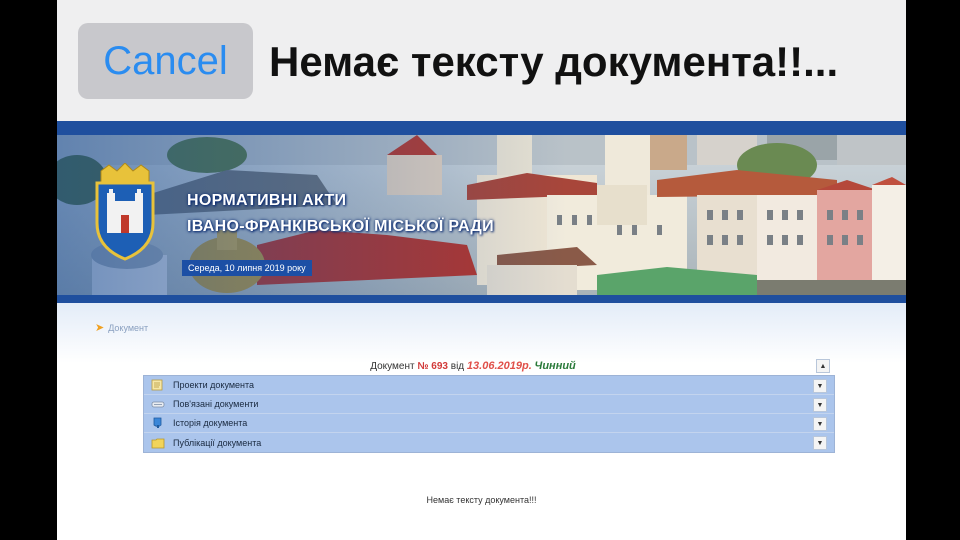  What do you see at coordinates (157, 385) in the screenshot?
I see `folder-doc-icon` at bounding box center [157, 385].